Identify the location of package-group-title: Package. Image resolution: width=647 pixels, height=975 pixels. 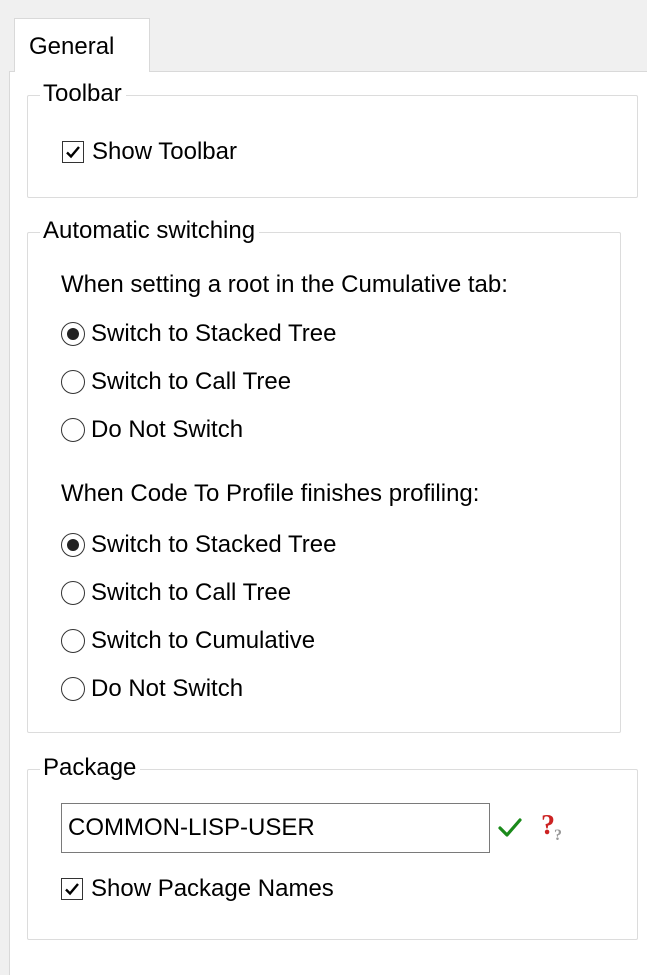
(90, 768).